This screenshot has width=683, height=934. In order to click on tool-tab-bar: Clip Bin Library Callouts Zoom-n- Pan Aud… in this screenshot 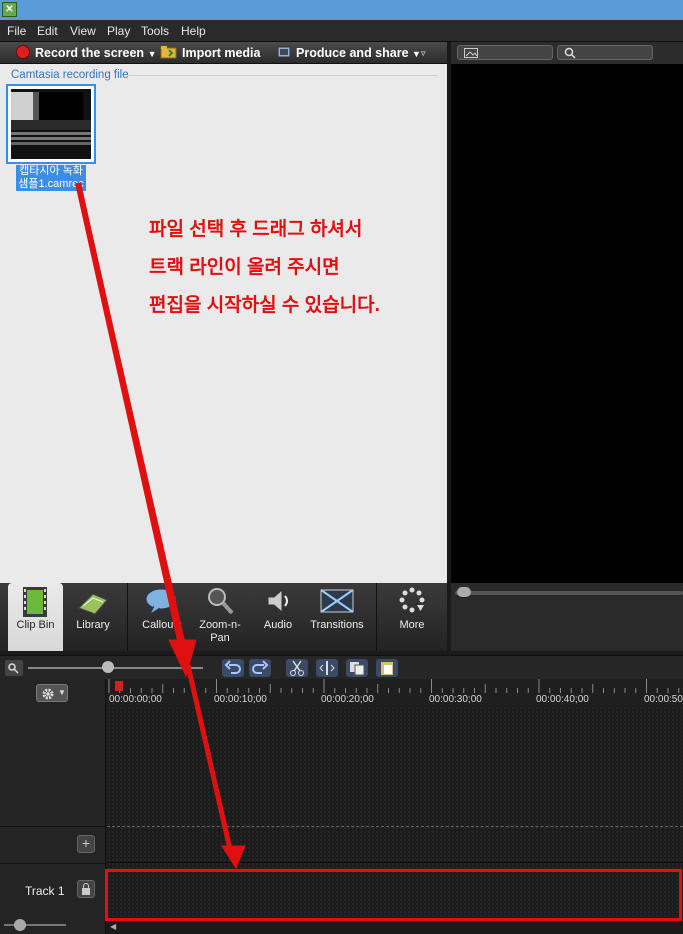, I will do `click(223, 617)`.